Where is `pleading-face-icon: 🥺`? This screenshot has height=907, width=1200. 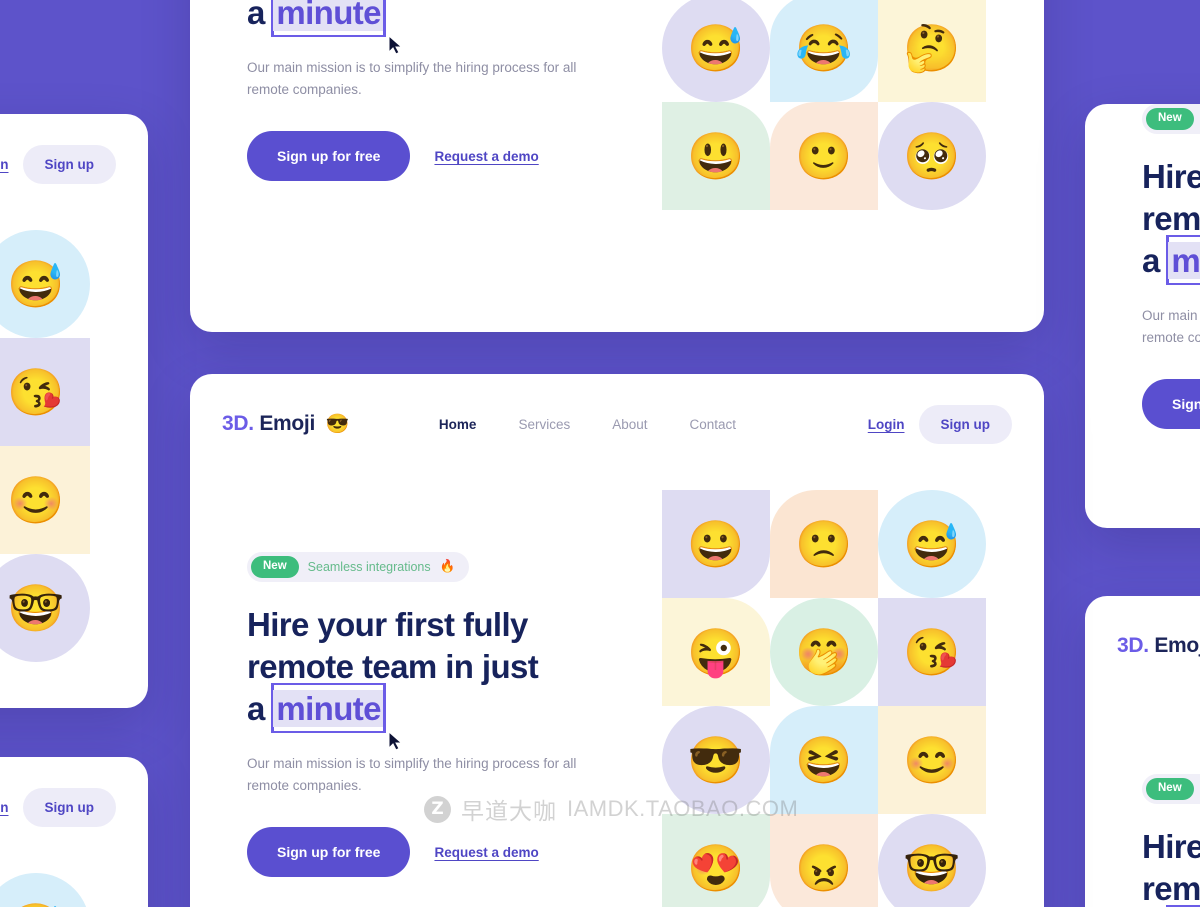
pleading-face-icon: 🥺 is located at coordinates (932, 156).